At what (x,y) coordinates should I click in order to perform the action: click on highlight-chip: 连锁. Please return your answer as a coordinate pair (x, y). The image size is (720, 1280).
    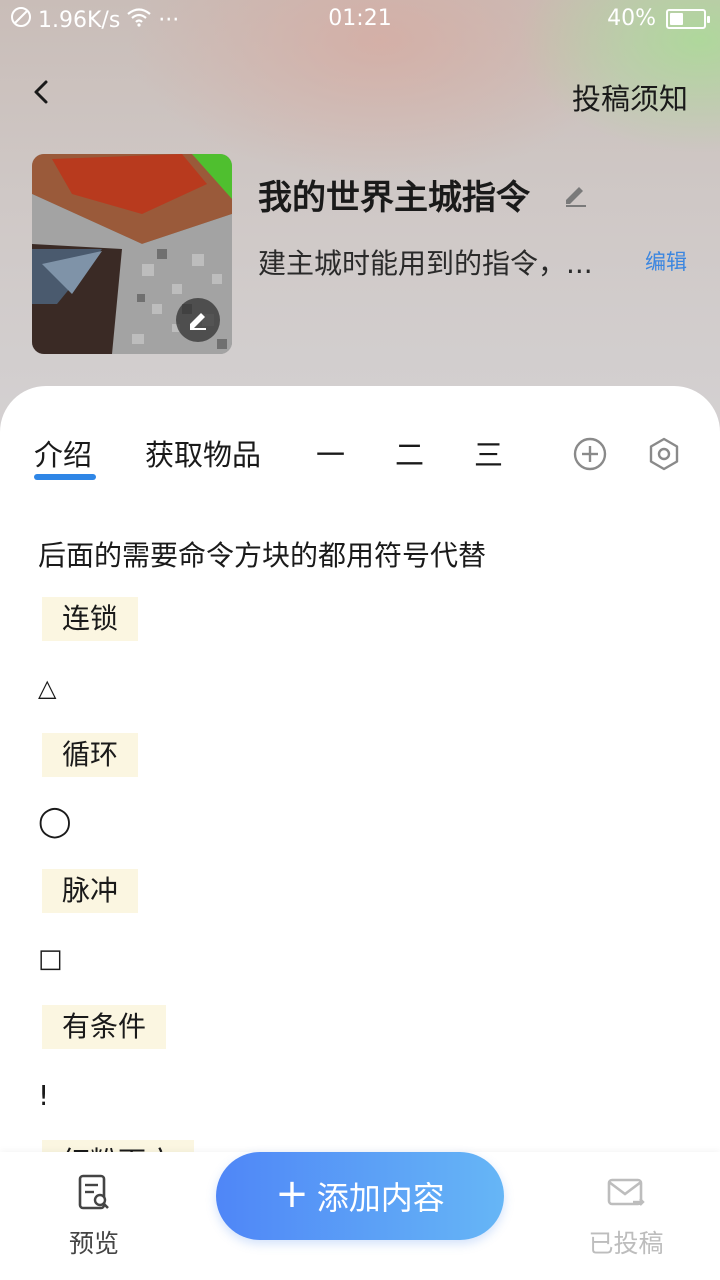
    Looking at the image, I should click on (90, 619).